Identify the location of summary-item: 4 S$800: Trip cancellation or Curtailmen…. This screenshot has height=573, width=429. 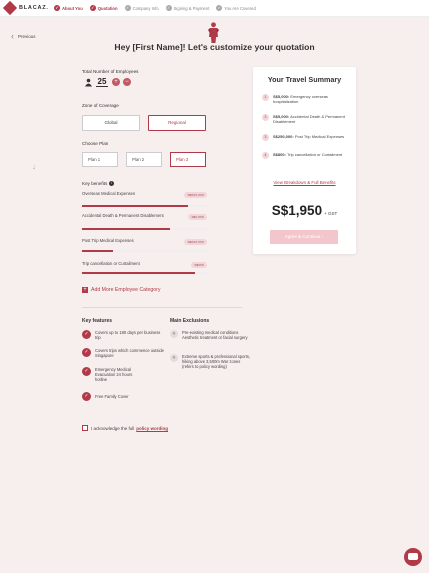
(305, 155).